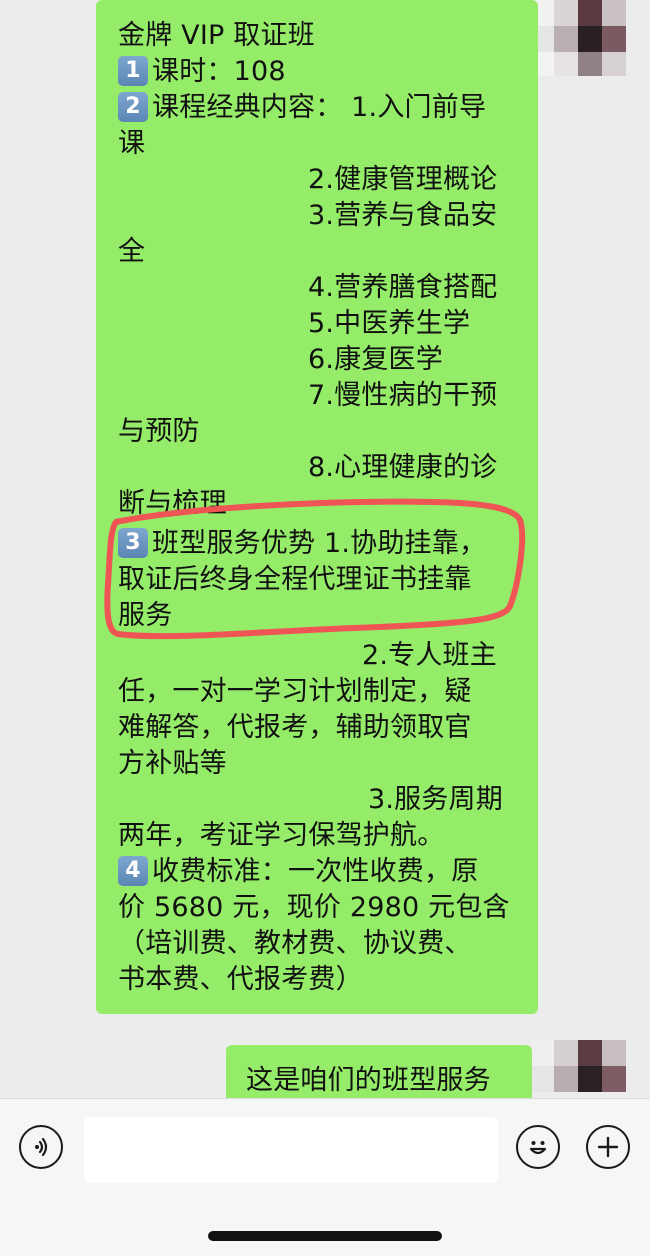 The width and height of the screenshot is (650, 1256). I want to click on message-line: 3.营养与食品安, so click(403, 215).